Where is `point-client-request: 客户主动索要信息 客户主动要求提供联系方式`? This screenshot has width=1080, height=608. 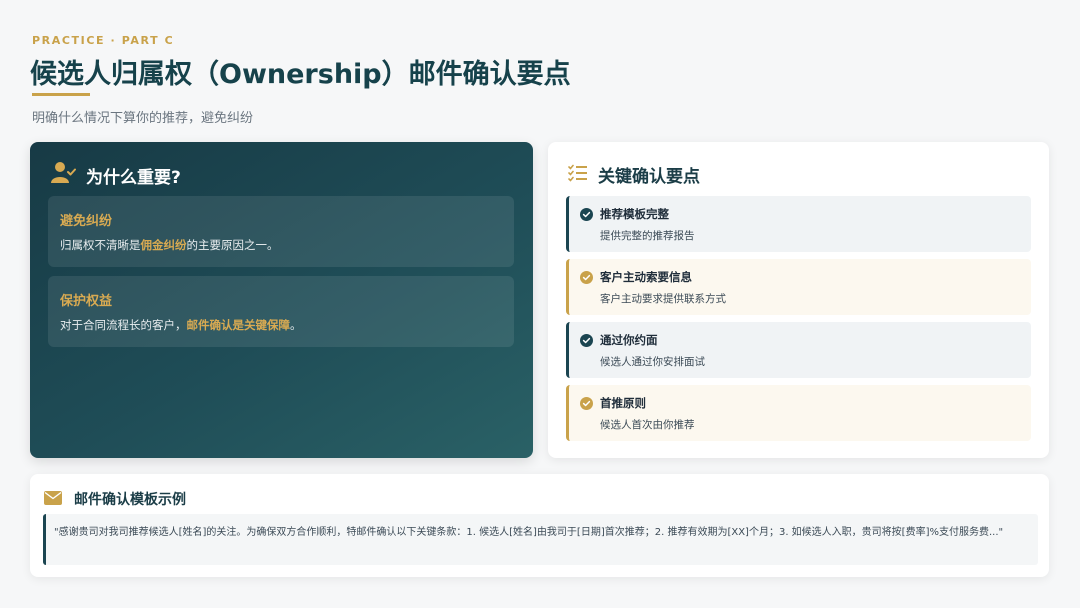
point-client-request: 客户主动索要信息 客户主动要求提供联系方式 is located at coordinates (798, 287).